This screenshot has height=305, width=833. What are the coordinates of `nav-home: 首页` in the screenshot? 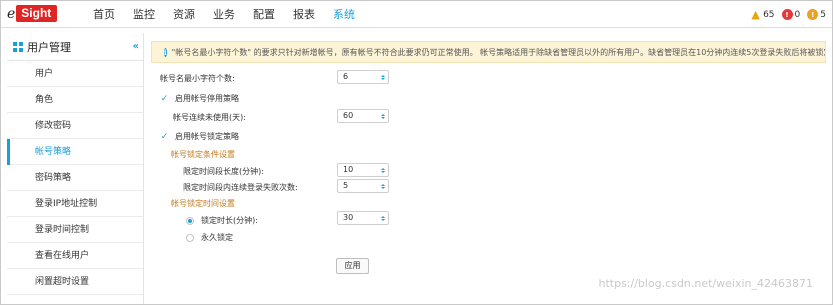 It's located at (104, 14).